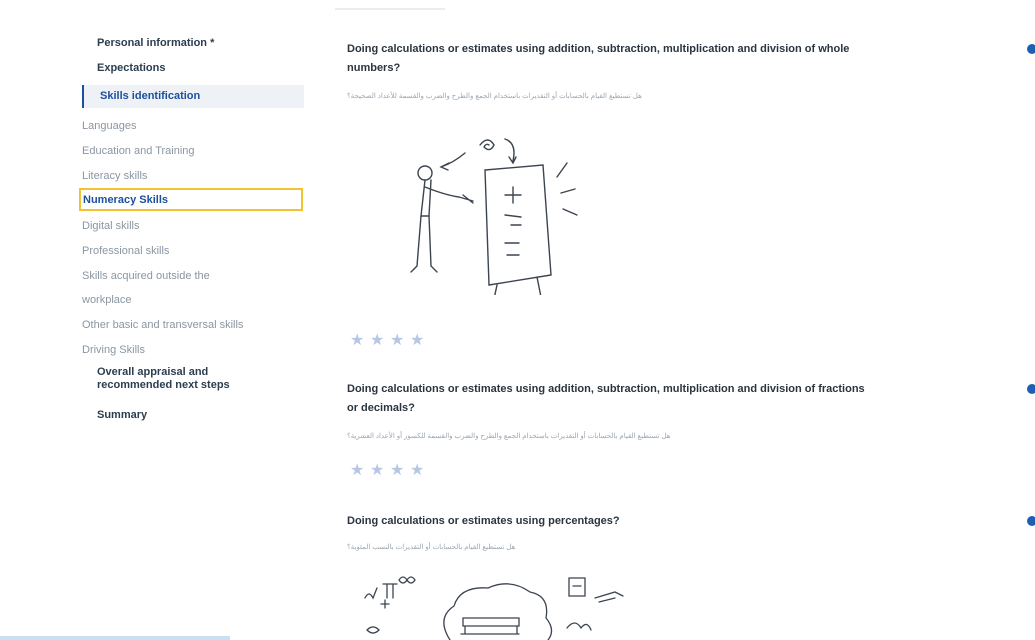  What do you see at coordinates (115, 638) in the screenshot?
I see `scroll-indicator` at bounding box center [115, 638].